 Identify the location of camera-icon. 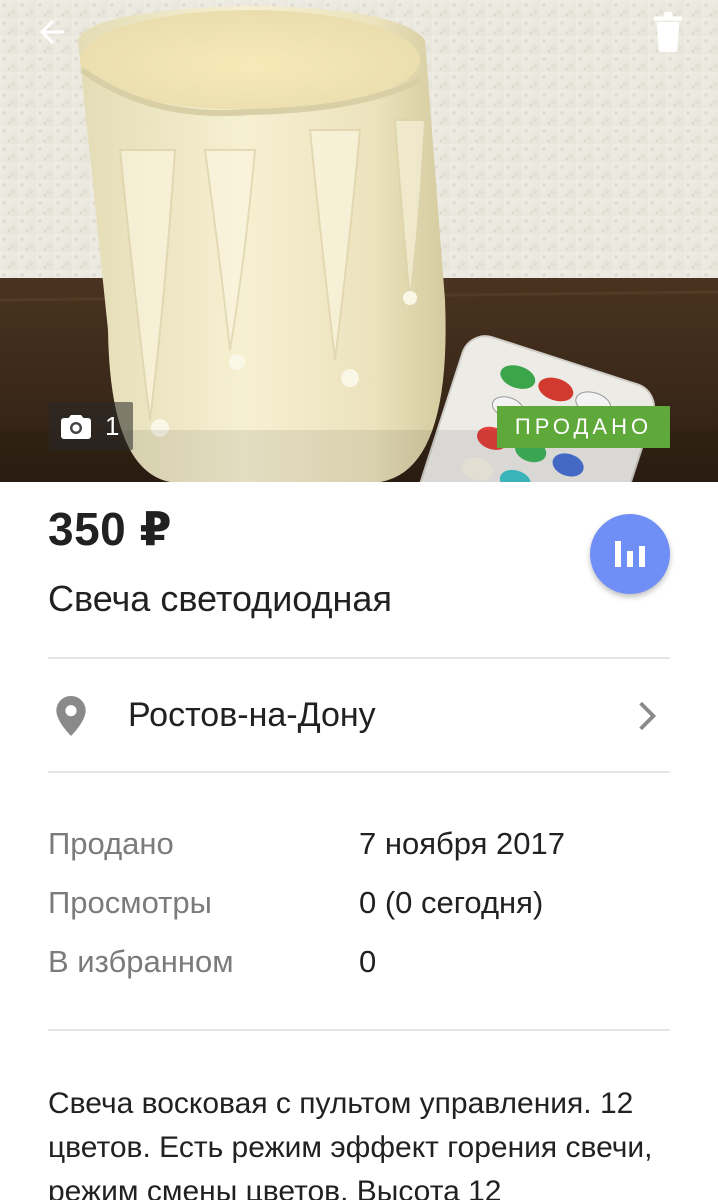
(76, 426).